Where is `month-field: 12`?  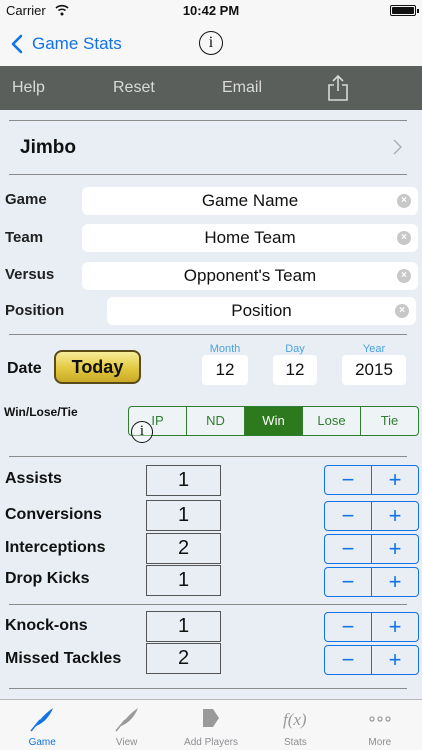 month-field: 12 is located at coordinates (225, 370).